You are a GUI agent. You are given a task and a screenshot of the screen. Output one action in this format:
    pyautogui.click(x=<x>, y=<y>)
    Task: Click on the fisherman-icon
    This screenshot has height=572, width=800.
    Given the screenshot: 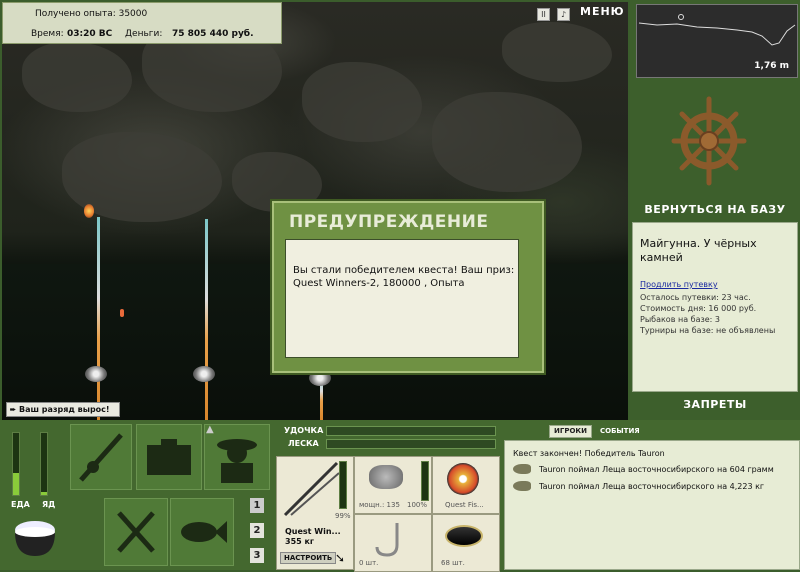 What is the action you would take?
    pyautogui.click(x=237, y=461)
    